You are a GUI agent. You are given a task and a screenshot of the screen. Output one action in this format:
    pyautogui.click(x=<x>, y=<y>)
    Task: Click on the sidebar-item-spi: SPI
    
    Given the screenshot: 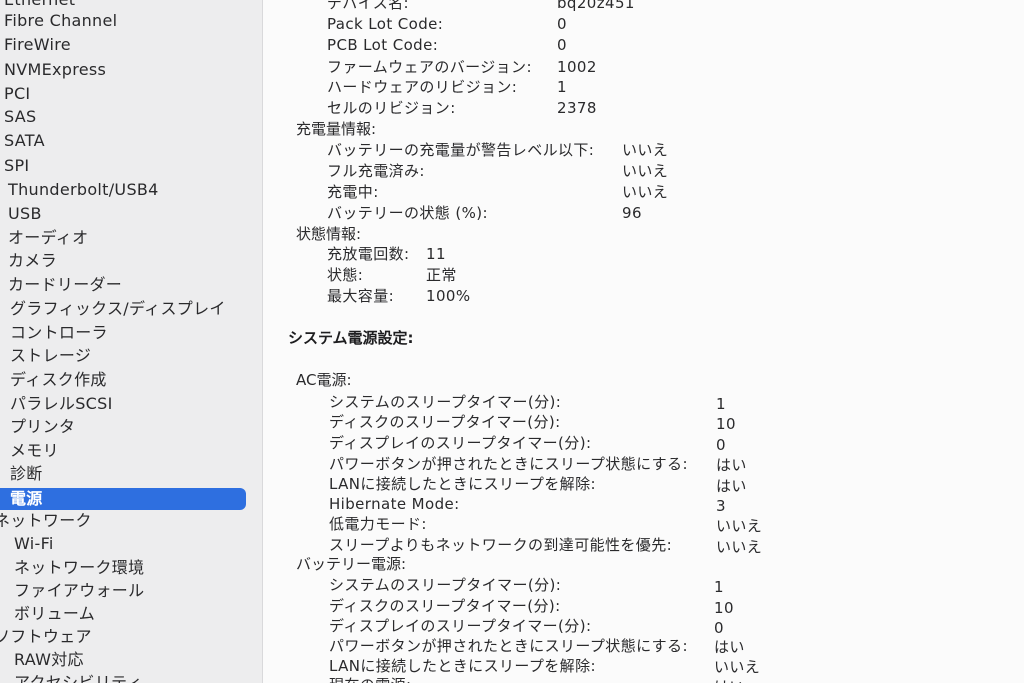 What is the action you would take?
    pyautogui.click(x=16, y=166)
    